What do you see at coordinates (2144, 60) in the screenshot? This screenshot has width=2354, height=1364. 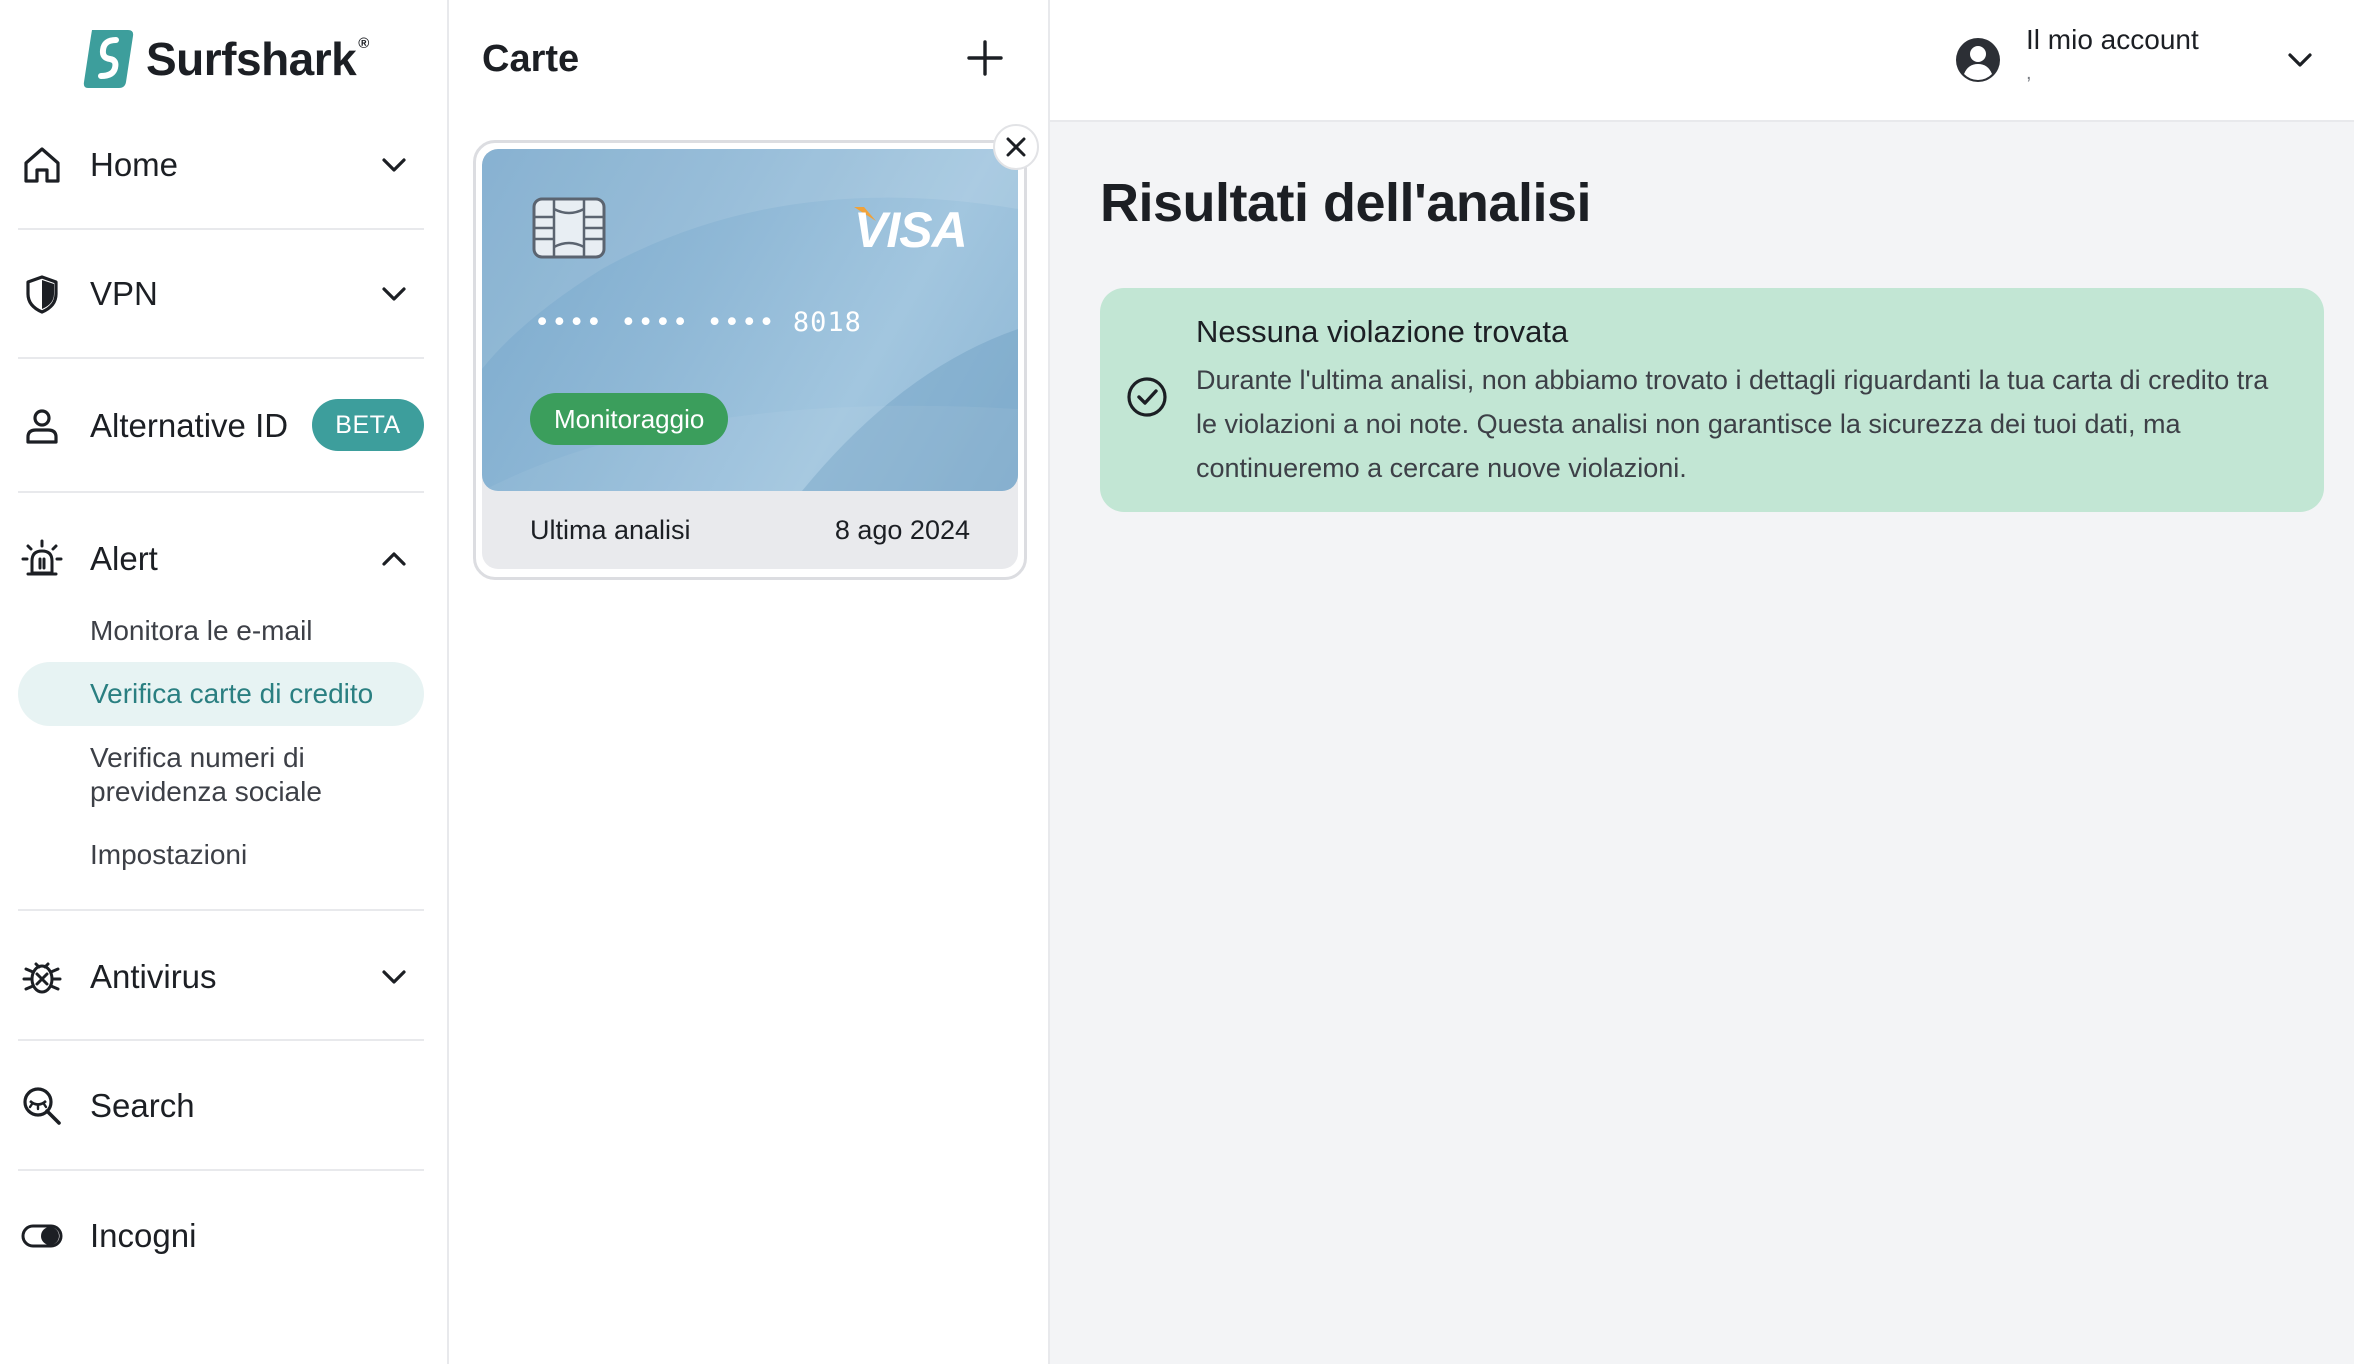 I see `account-menu: Il mio account ,` at bounding box center [2144, 60].